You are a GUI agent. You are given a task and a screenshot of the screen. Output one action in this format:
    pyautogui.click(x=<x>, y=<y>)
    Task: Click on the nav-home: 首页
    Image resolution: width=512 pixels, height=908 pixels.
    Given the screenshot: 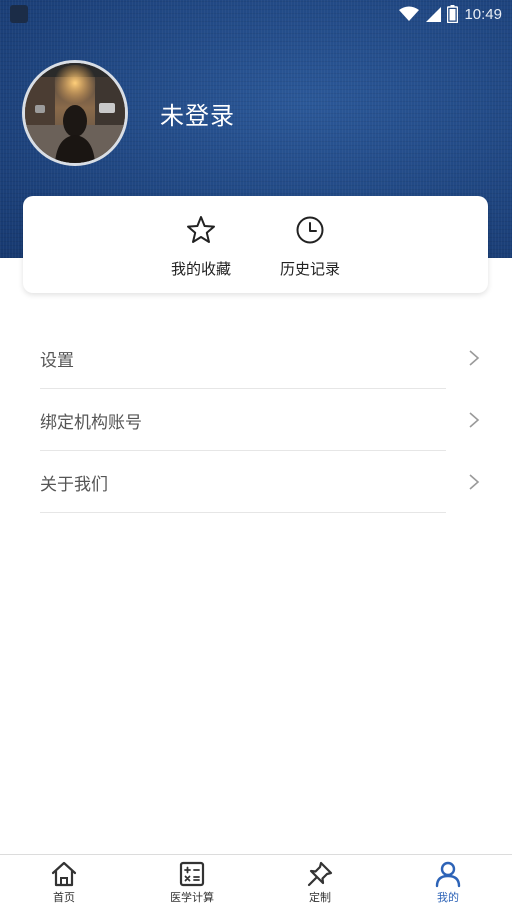 What is the action you would take?
    pyautogui.click(x=64, y=882)
    